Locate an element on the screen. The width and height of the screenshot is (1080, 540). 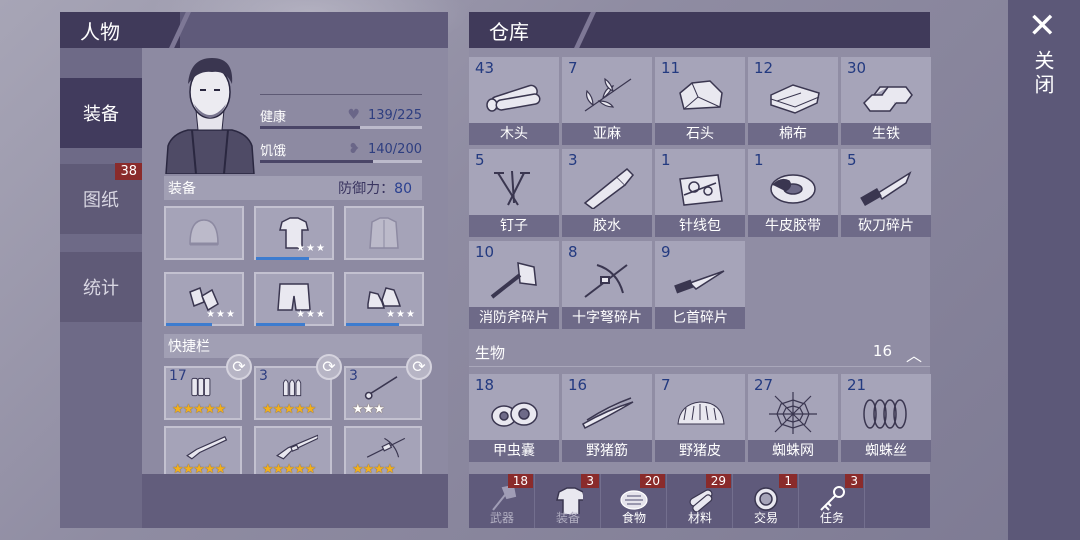
inventory-item: 1 牛皮胶带 is located at coordinates (793, 193).